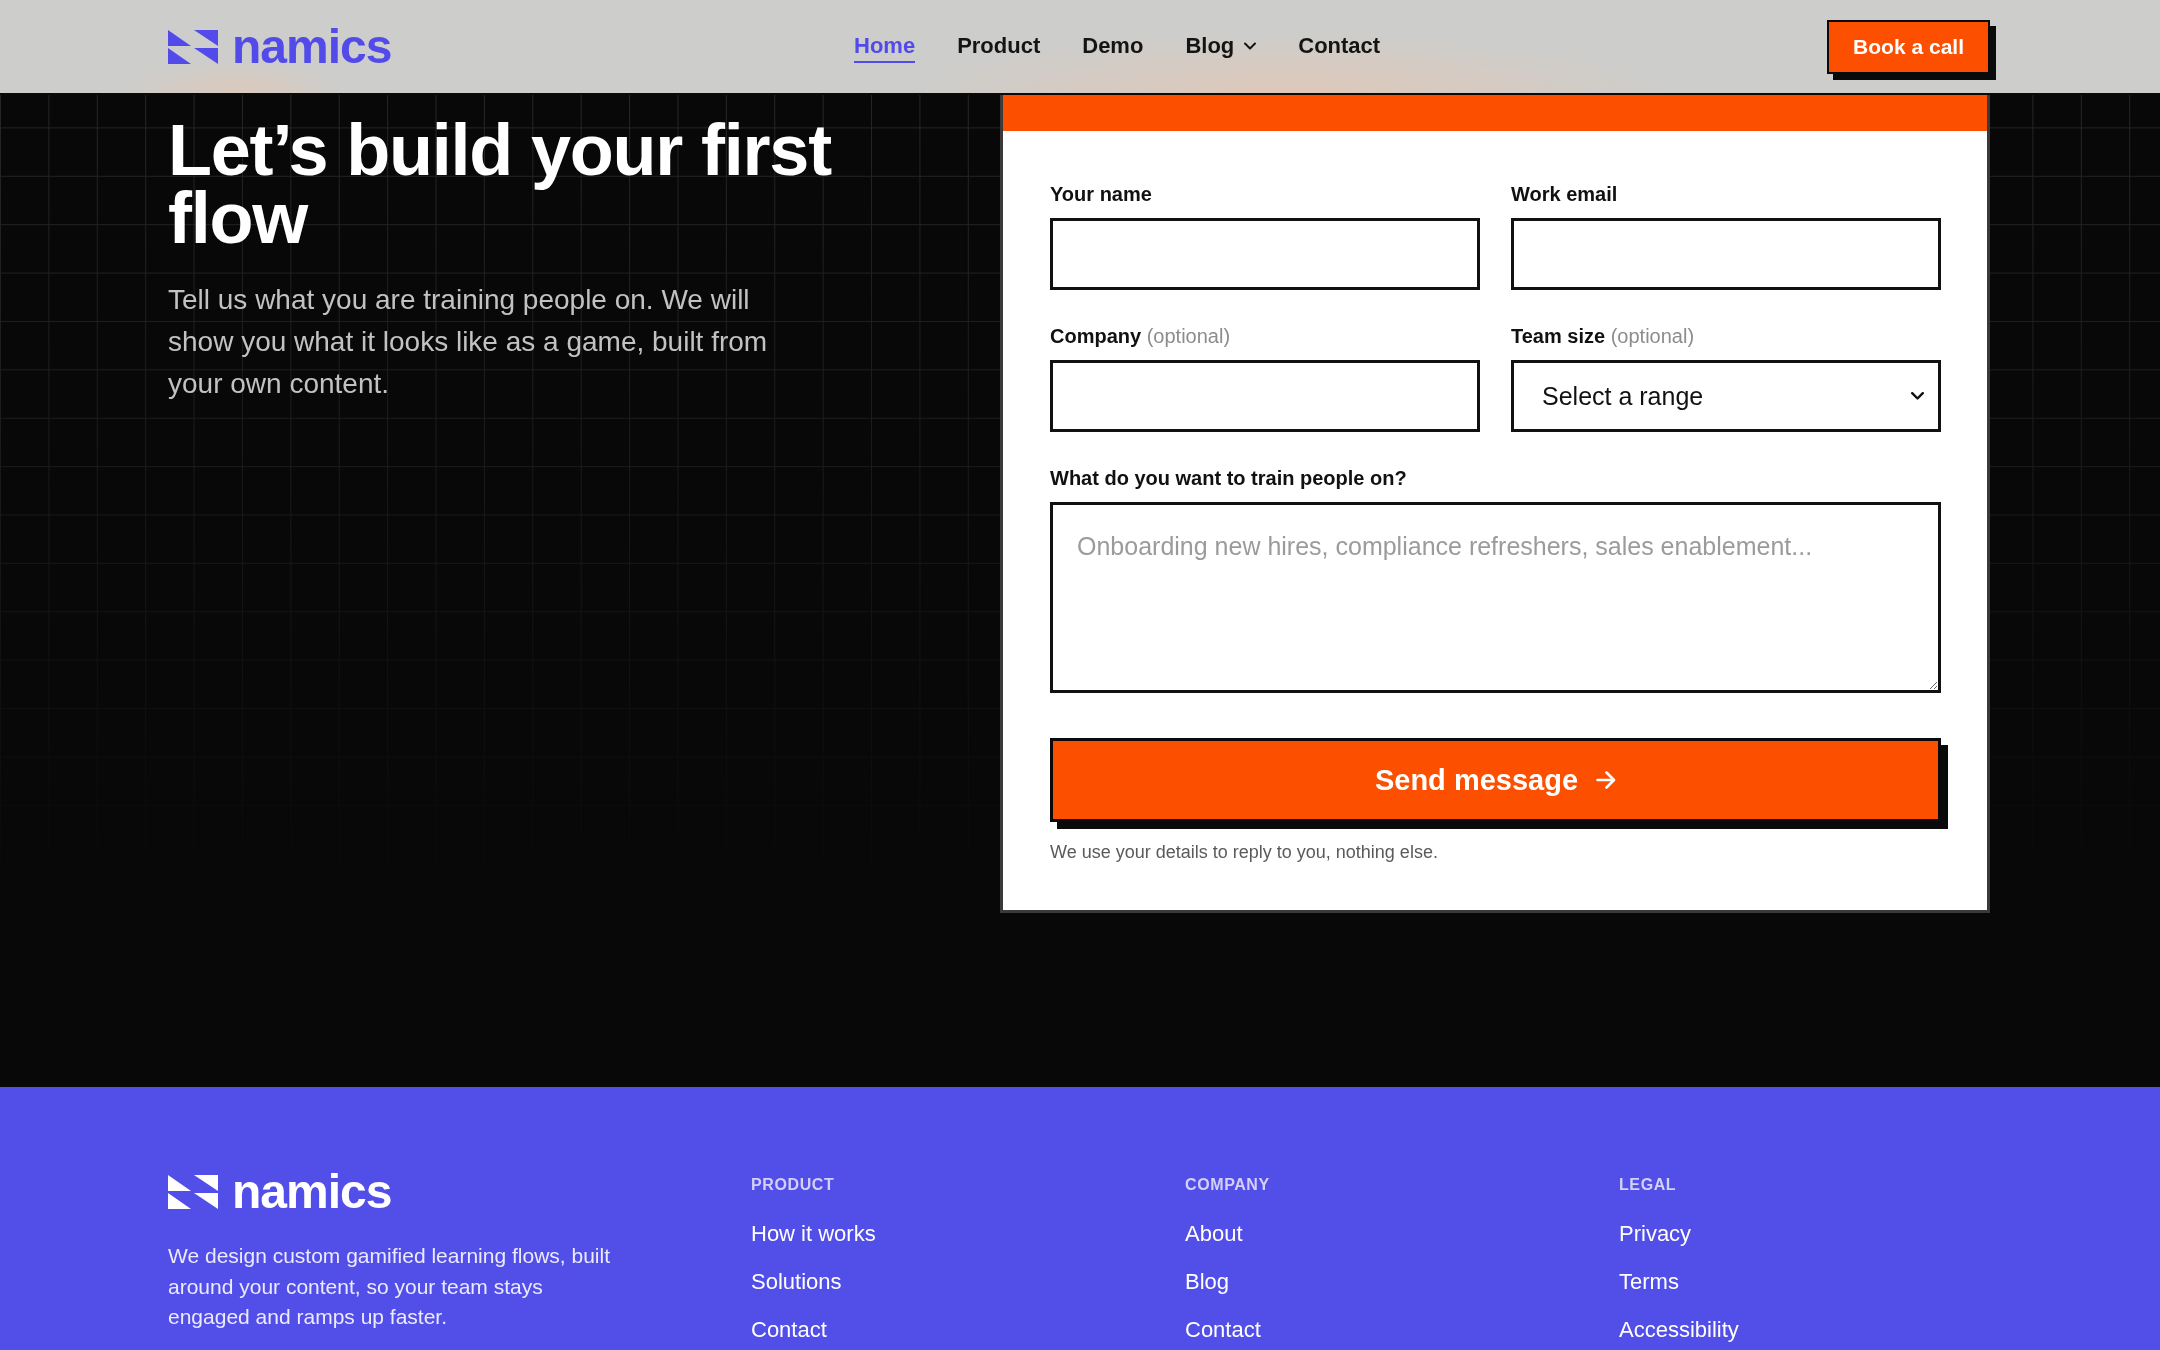  What do you see at coordinates (1214, 1234) in the screenshot?
I see `footer-link: About` at bounding box center [1214, 1234].